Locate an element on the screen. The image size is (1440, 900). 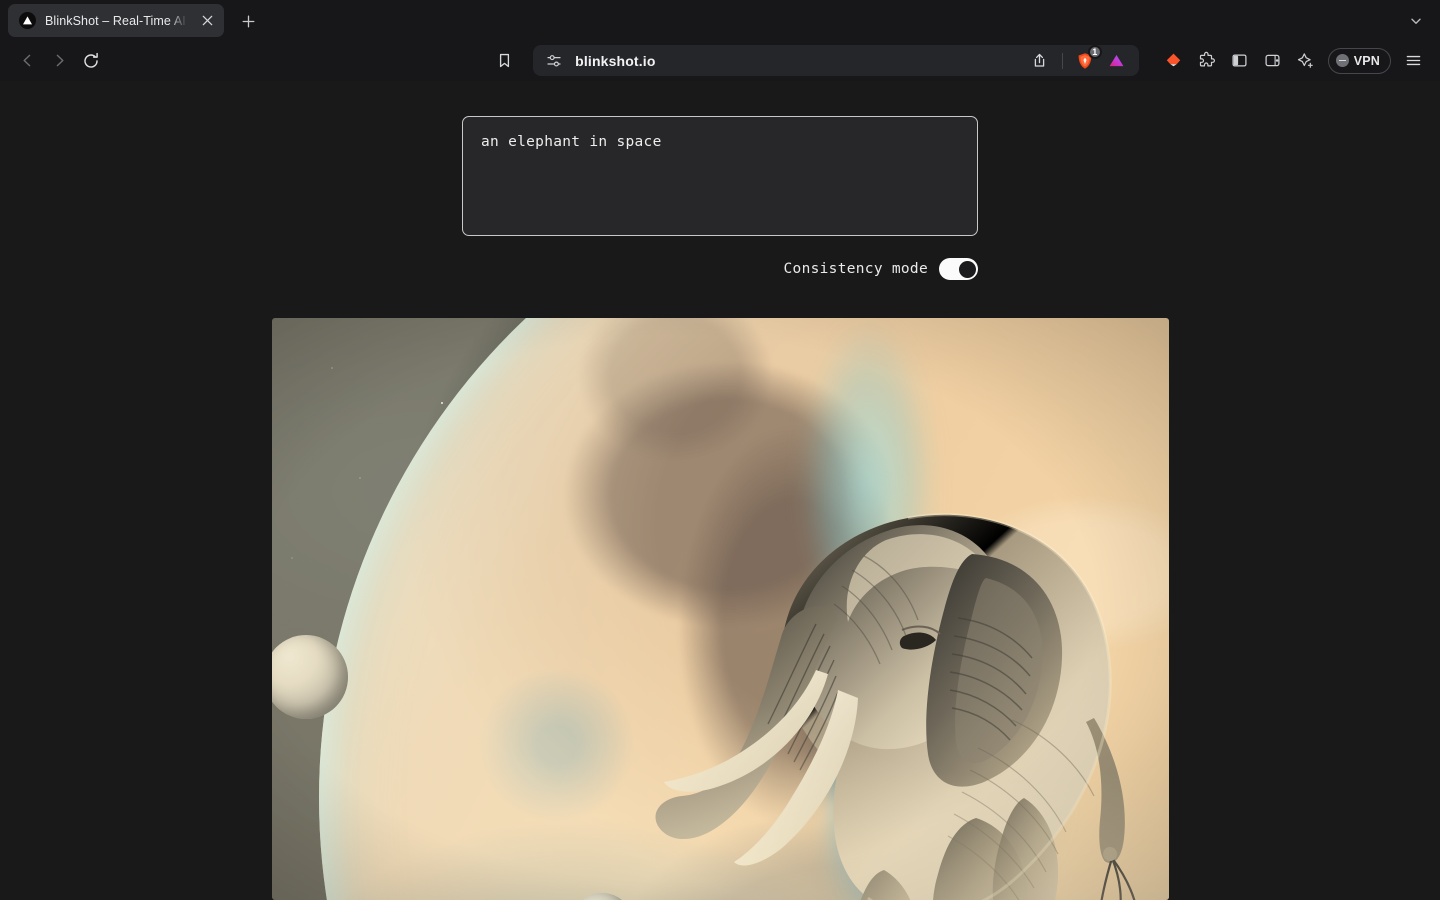
tab-title: BlinkShot – Real-Time AI Ima is located at coordinates (117, 20).